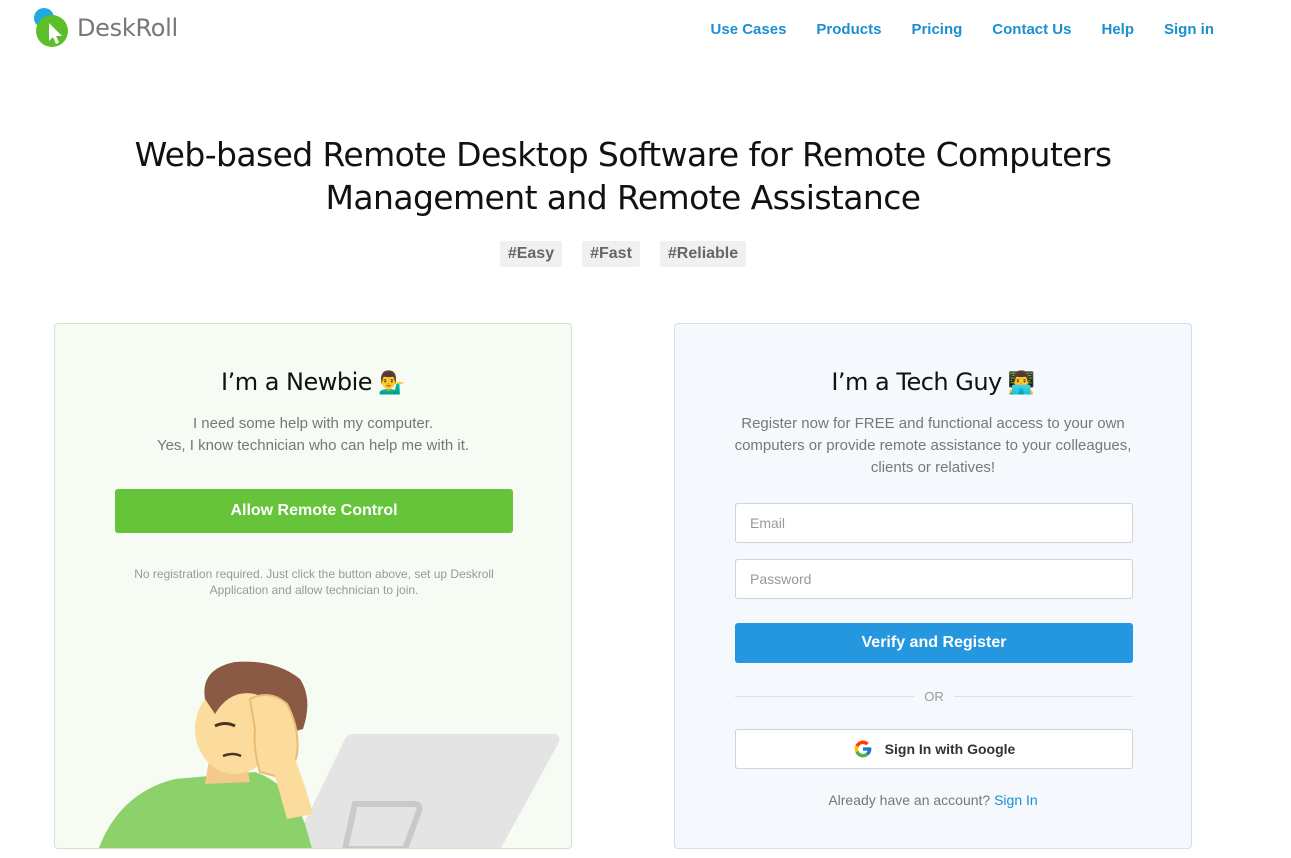 Image resolution: width=1291 pixels, height=858 pixels. What do you see at coordinates (1117, 29) in the screenshot?
I see `nav-help: Help` at bounding box center [1117, 29].